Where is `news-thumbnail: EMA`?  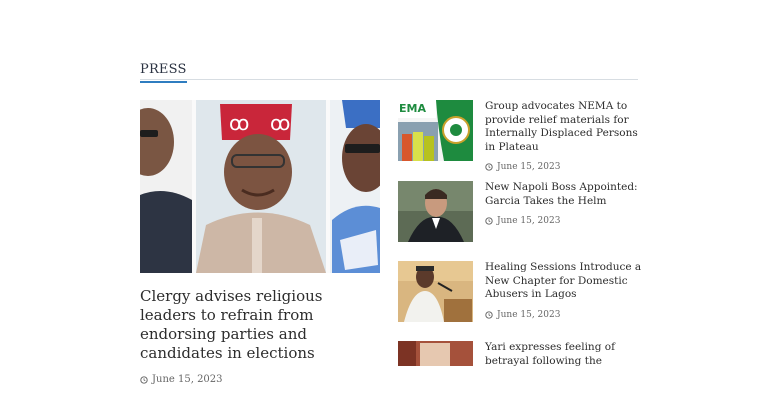 news-thumbnail: EMA is located at coordinates (435, 130).